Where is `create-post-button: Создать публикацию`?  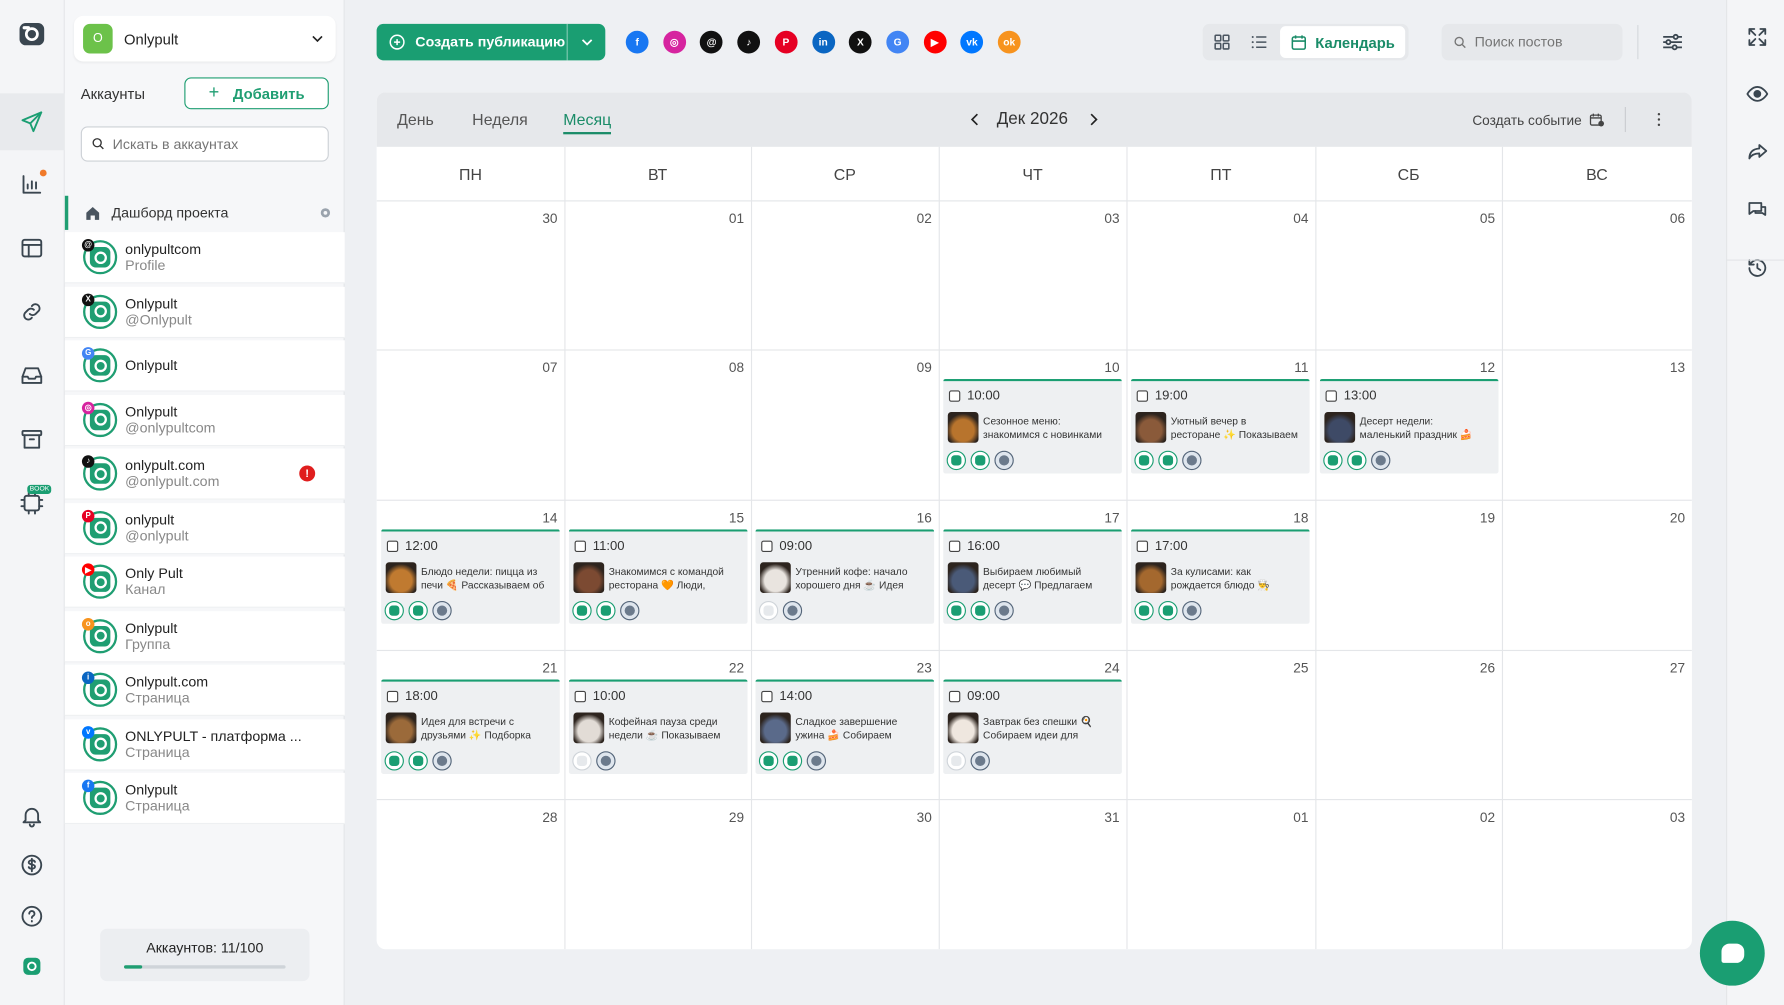
create-post-button: Создать публикацию is located at coordinates (472, 42).